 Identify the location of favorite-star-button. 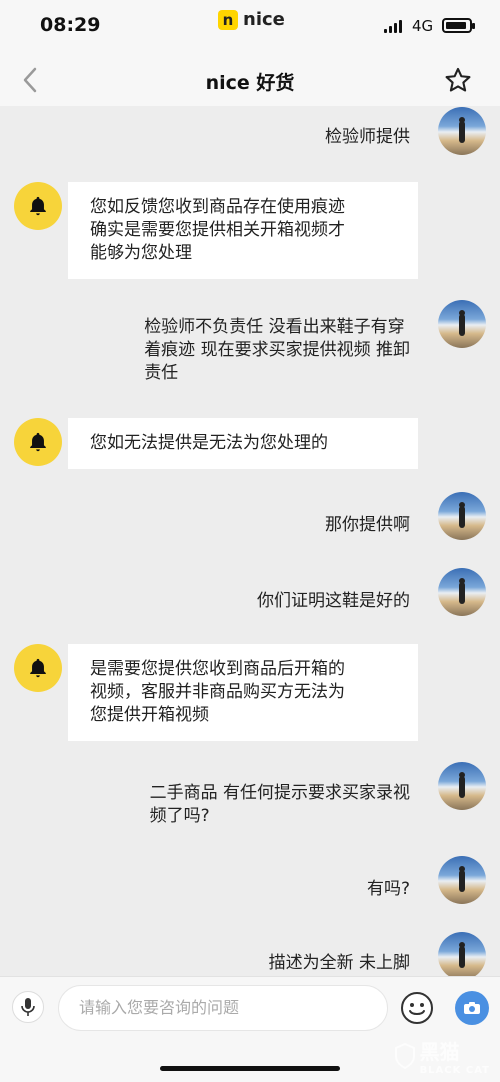
(458, 80).